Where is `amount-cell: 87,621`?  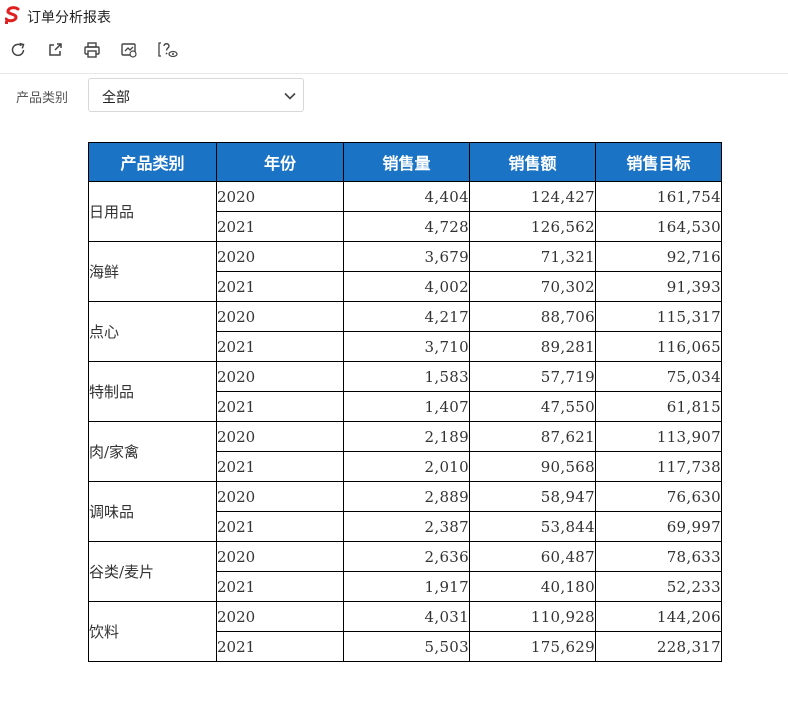
amount-cell: 87,621 is located at coordinates (532, 436).